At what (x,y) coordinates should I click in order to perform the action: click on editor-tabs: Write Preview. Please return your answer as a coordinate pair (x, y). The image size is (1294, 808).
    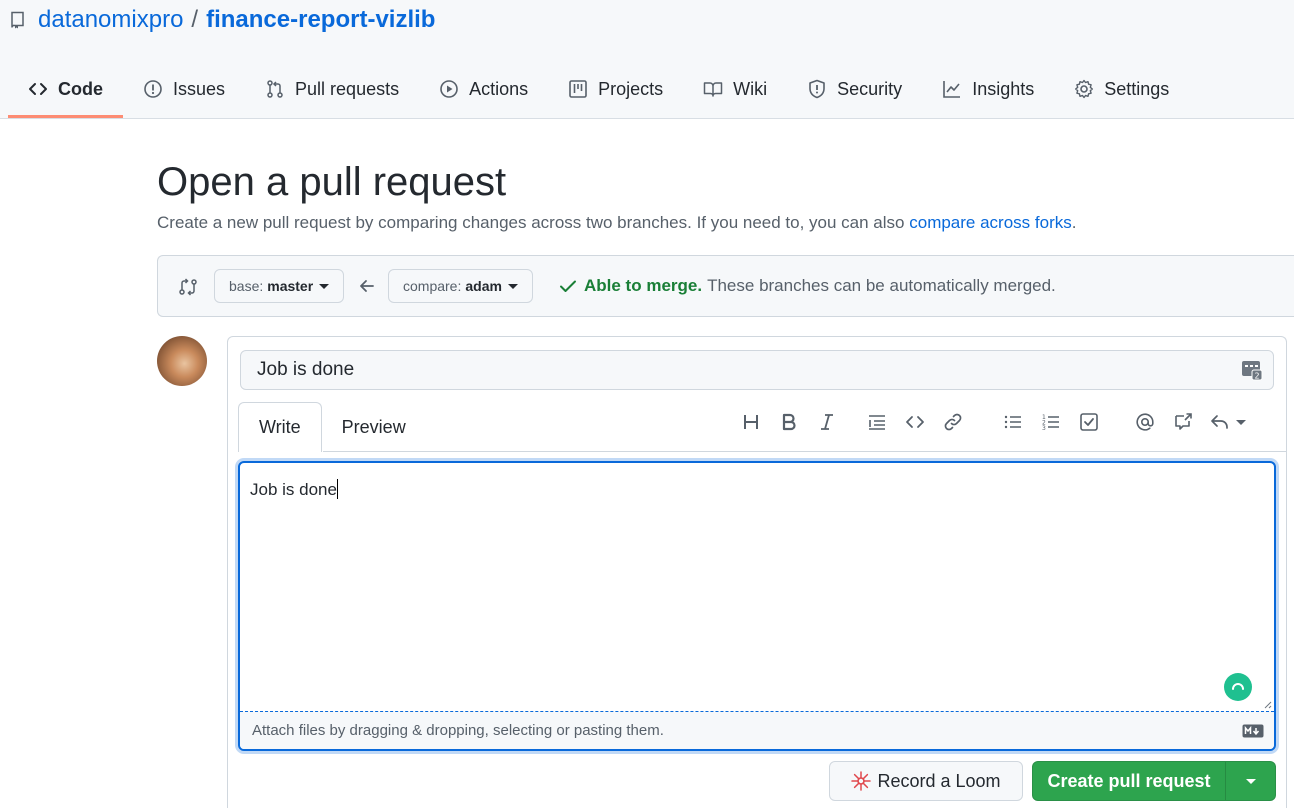
    Looking at the image, I should click on (332, 427).